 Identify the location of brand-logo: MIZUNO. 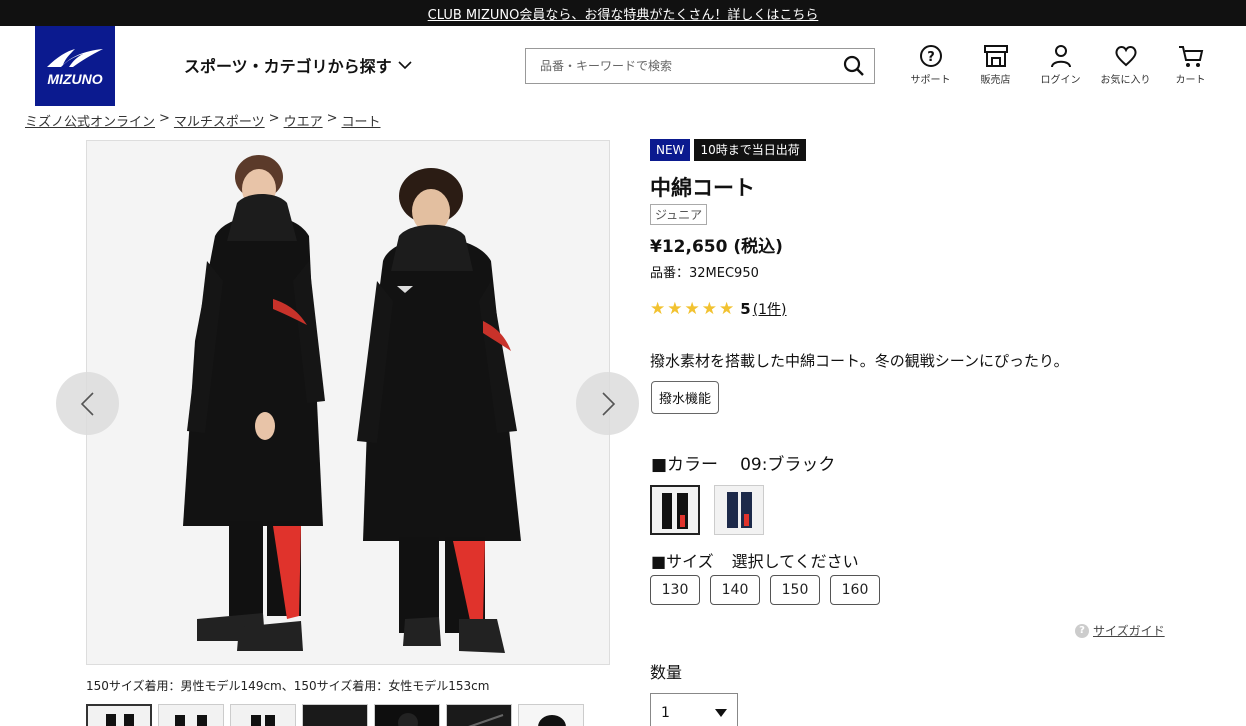
(75, 66).